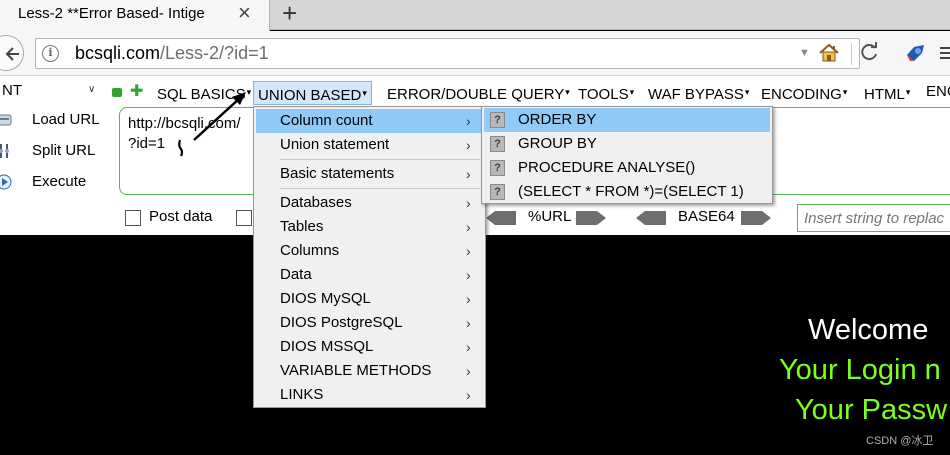 The image size is (950, 455). I want to click on menu-item-dios-mysql: DIOS MySQL ›, so click(369, 299).